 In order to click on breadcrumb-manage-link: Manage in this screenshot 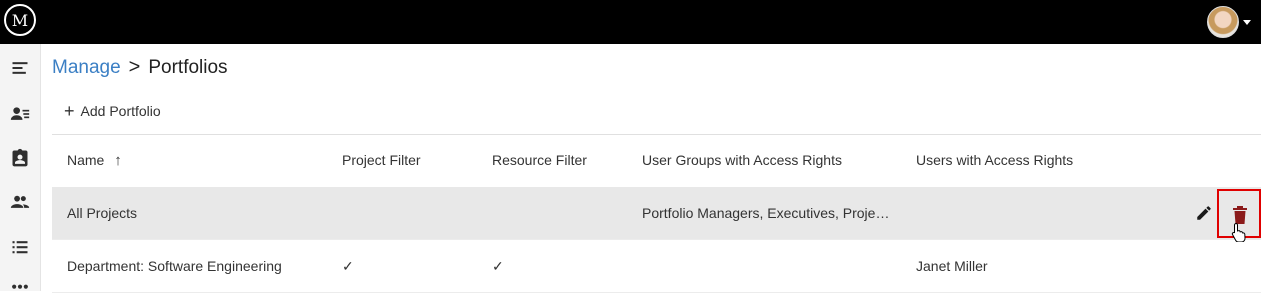, I will do `click(86, 68)`.